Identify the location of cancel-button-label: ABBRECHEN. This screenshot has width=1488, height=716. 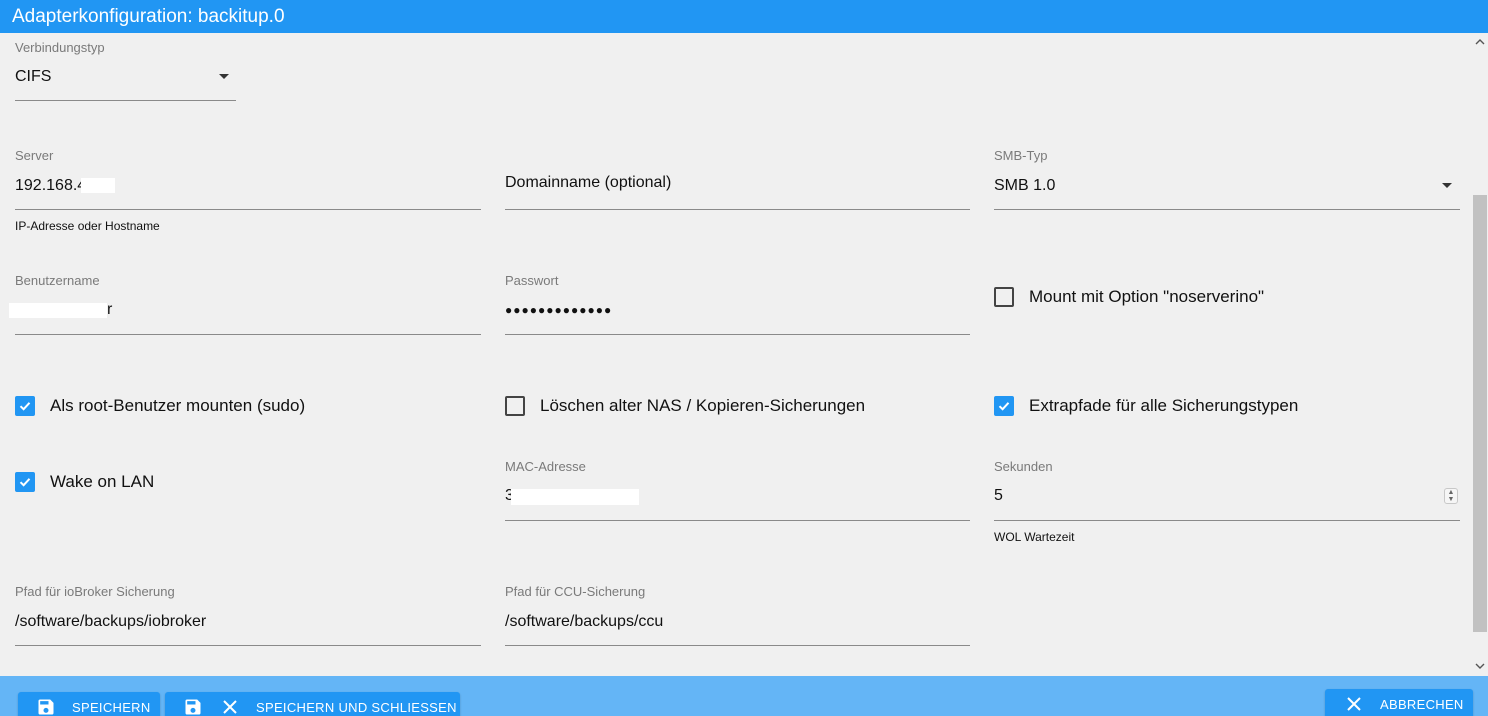
(1422, 704).